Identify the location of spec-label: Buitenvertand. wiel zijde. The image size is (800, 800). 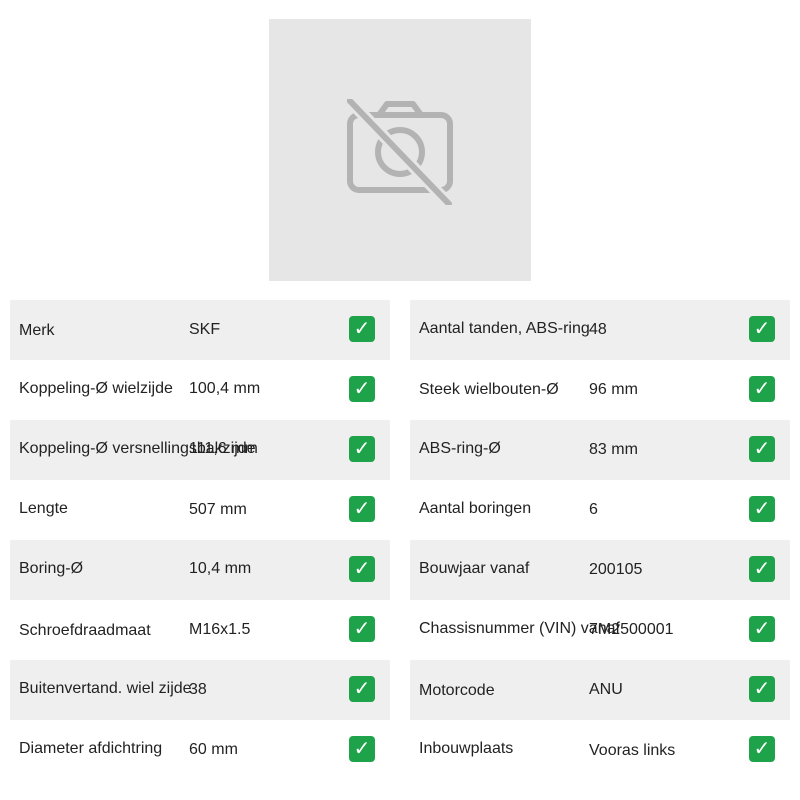
(105, 688).